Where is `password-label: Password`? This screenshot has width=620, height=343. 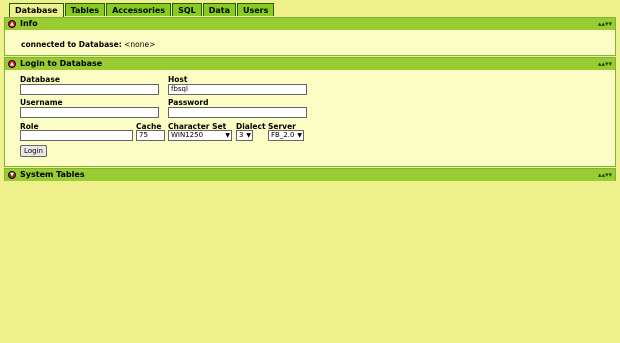
password-label: Password is located at coordinates (188, 102).